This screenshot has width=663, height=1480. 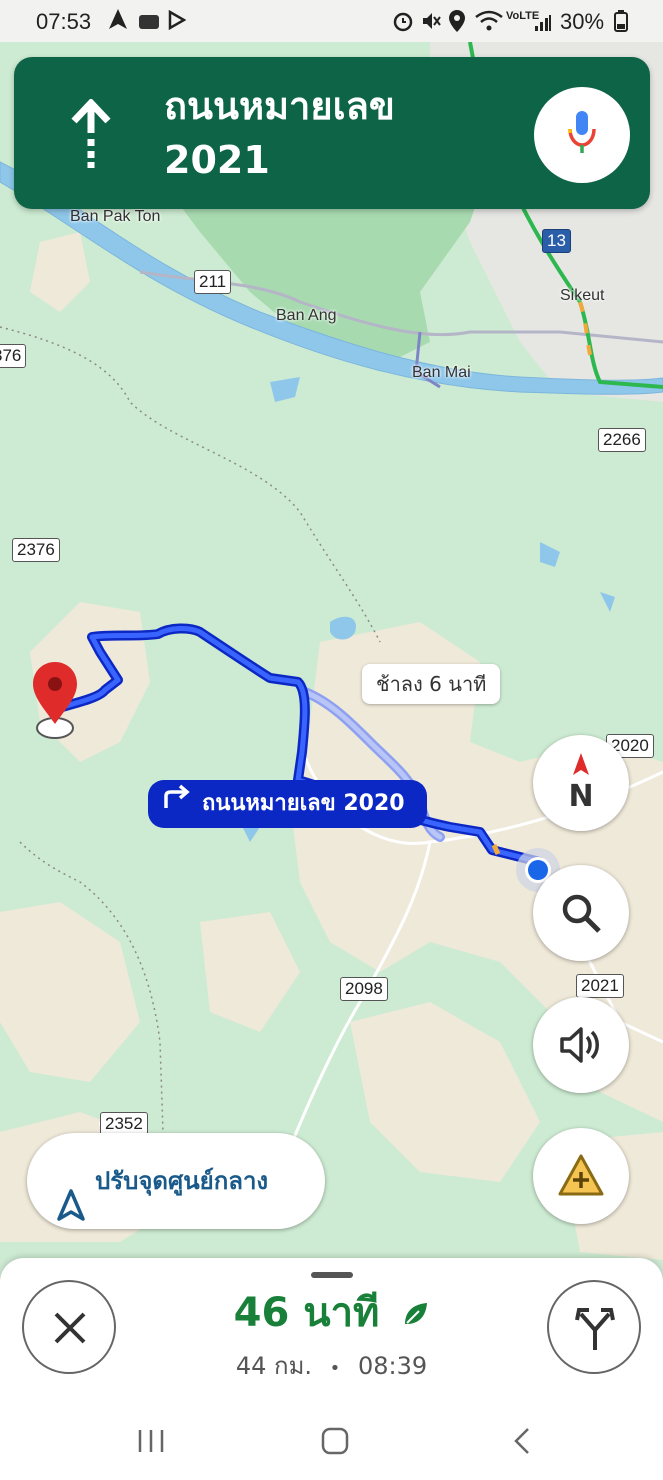 I want to click on road-shield: 2098, so click(x=364, y=989).